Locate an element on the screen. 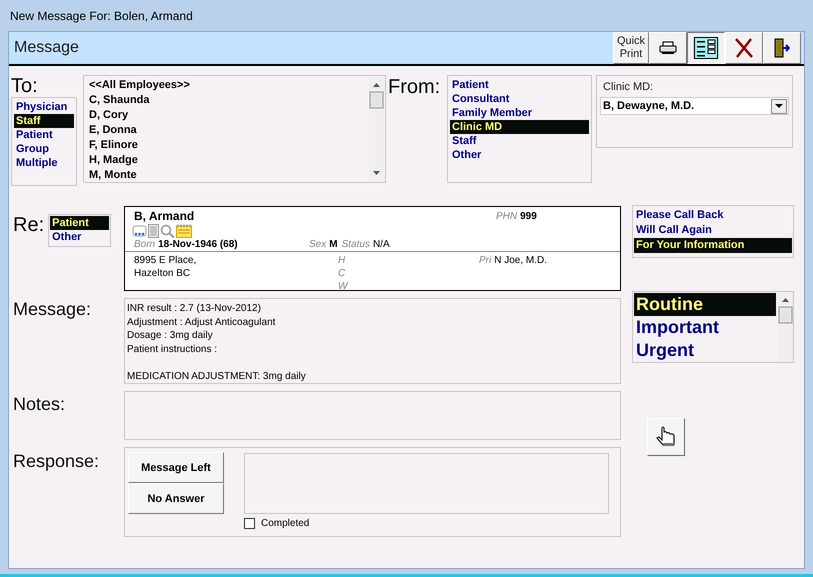  document-icon is located at coordinates (153, 231).